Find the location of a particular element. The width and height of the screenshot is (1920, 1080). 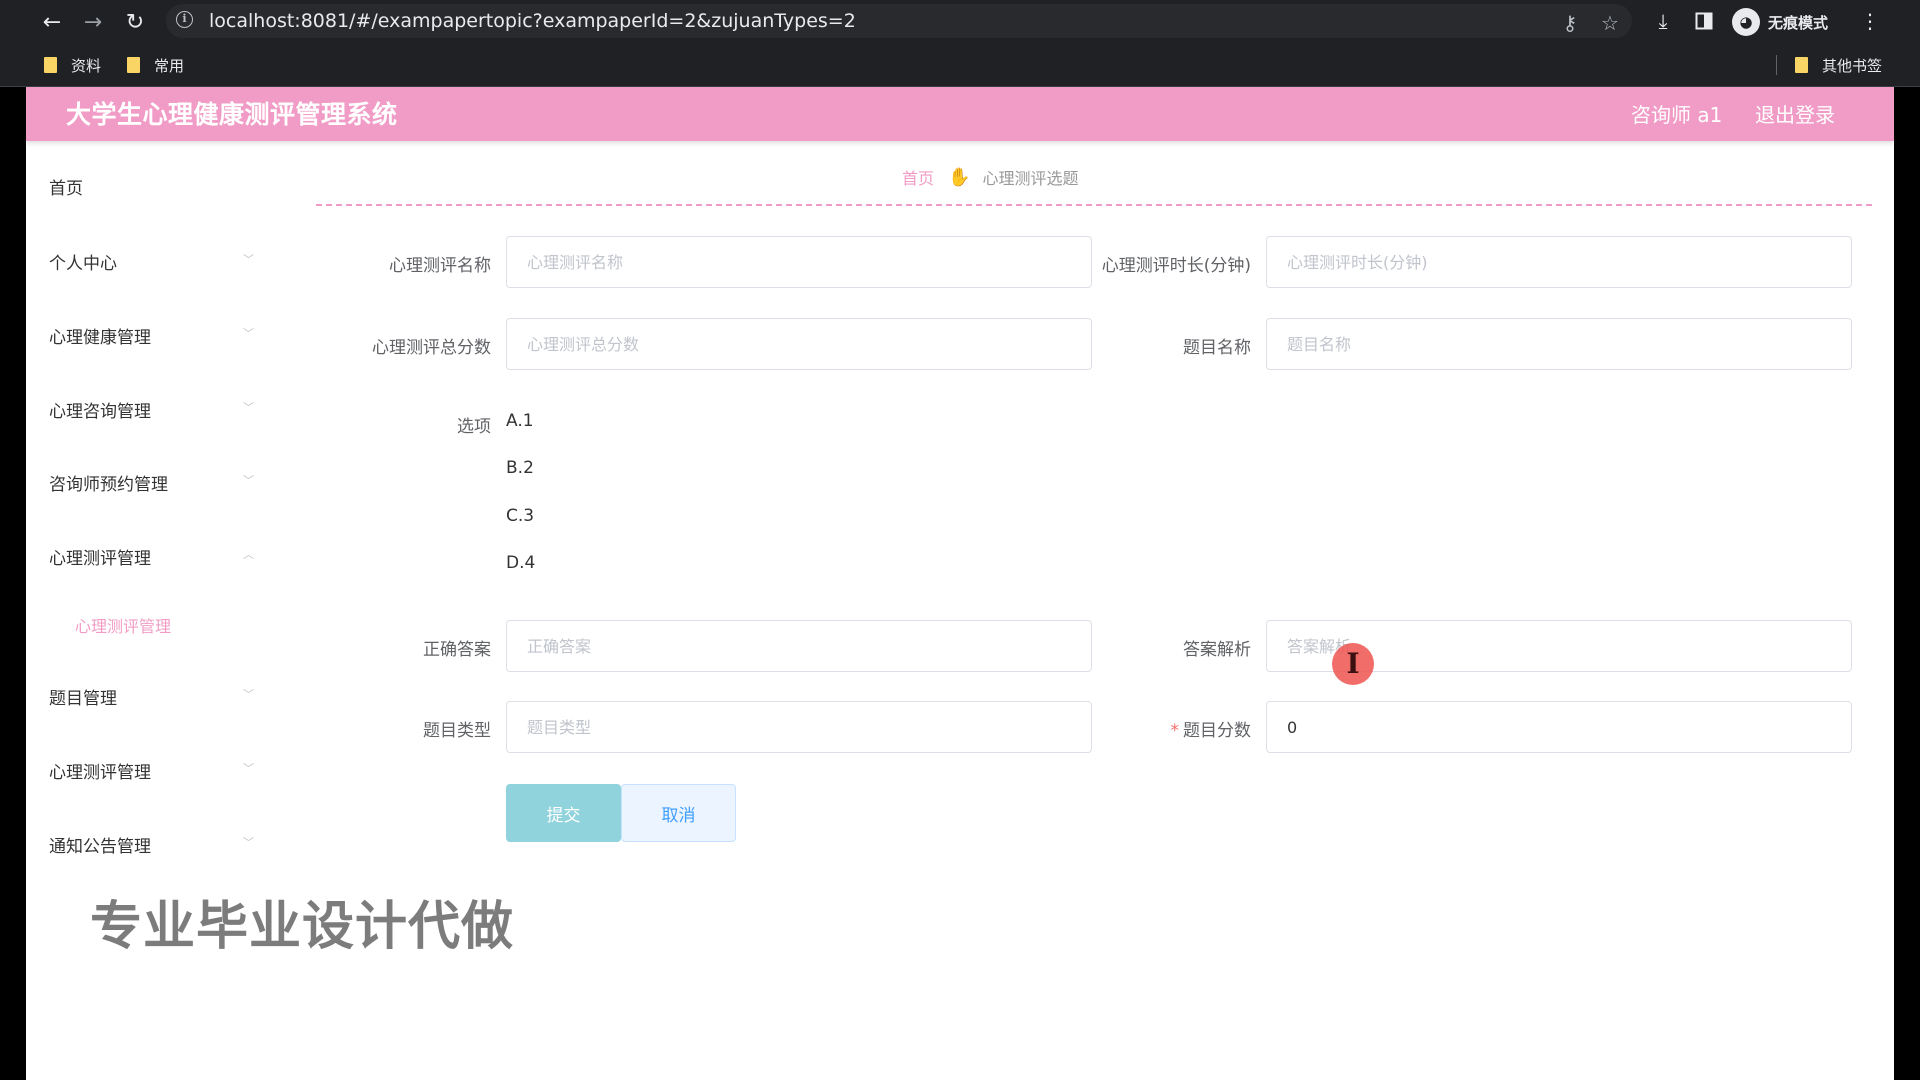

breadcrumb: 首页 ✋ 心理测评选题 is located at coordinates (990, 177).